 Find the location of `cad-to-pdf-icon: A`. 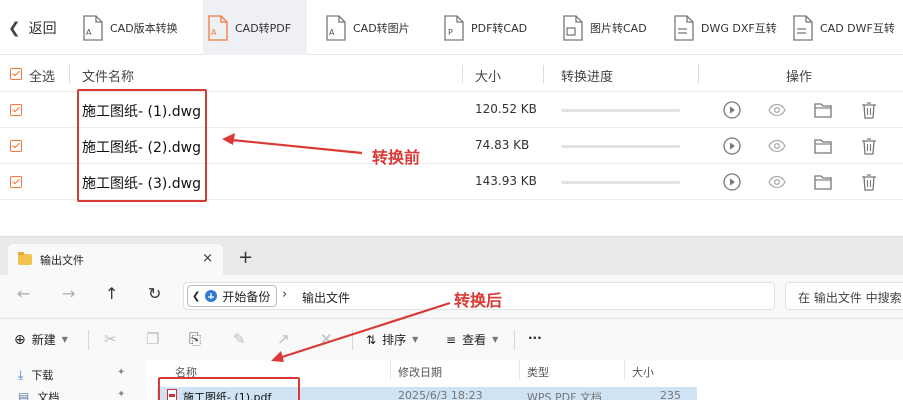

cad-to-pdf-icon: A is located at coordinates (218, 27).